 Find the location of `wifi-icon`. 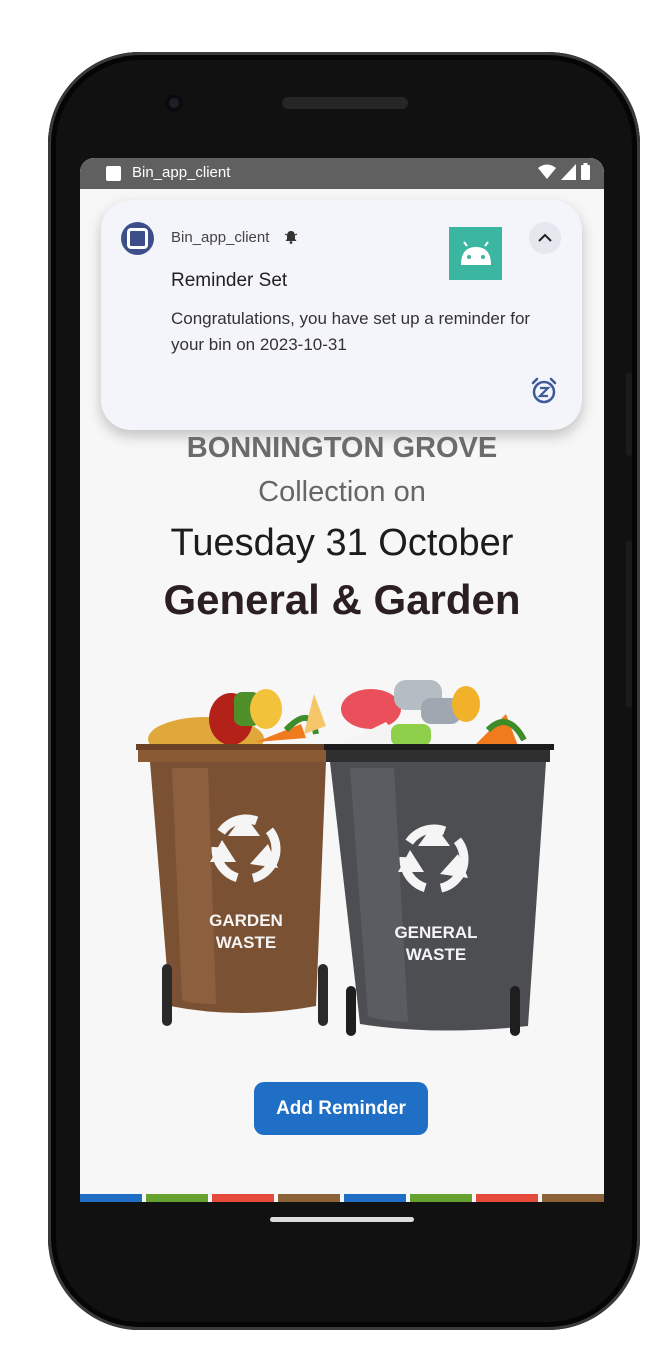

wifi-icon is located at coordinates (547, 171).